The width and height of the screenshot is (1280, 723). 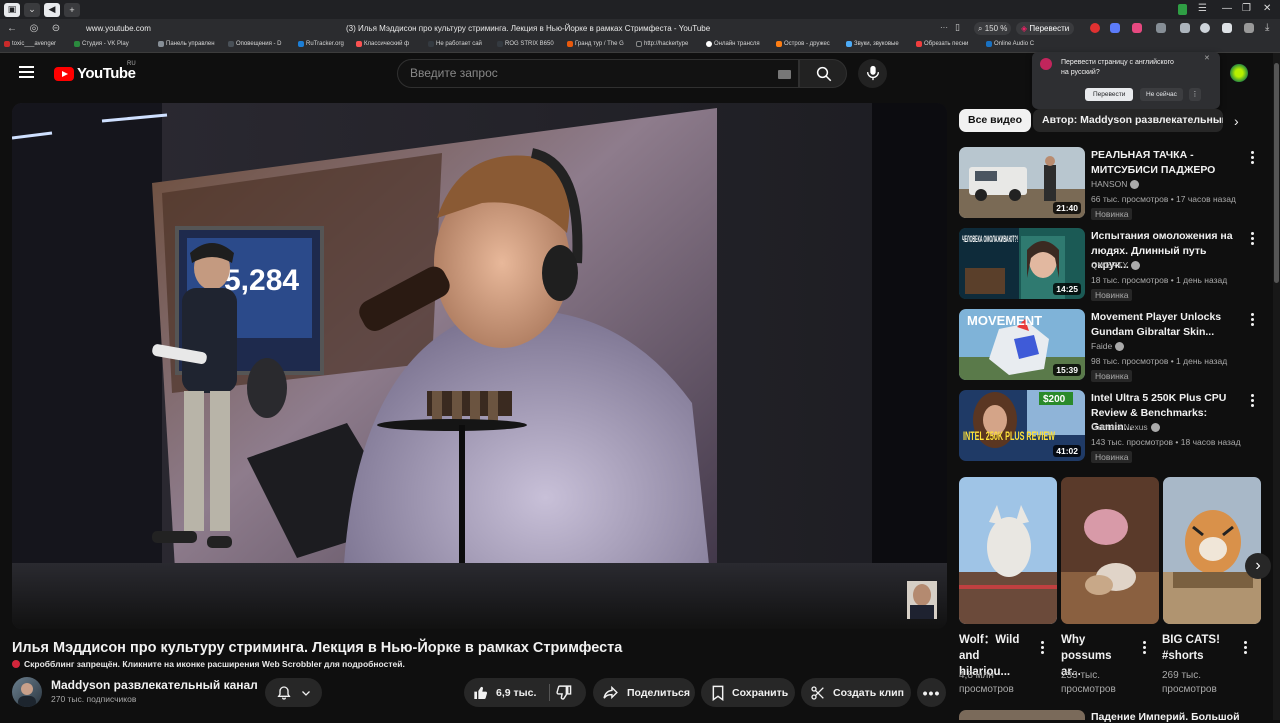 What do you see at coordinates (644, 692) in the screenshot?
I see `share-button: Поделиться` at bounding box center [644, 692].